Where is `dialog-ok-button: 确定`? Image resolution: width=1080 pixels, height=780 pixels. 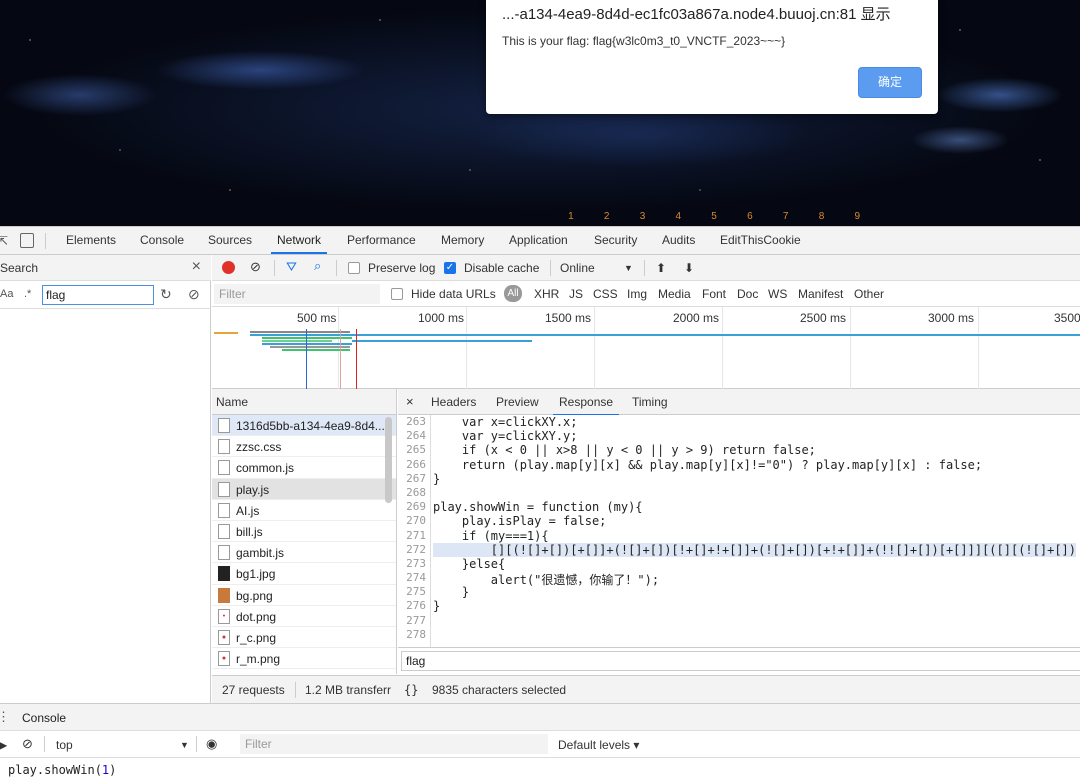 dialog-ok-button: 确定 is located at coordinates (890, 82).